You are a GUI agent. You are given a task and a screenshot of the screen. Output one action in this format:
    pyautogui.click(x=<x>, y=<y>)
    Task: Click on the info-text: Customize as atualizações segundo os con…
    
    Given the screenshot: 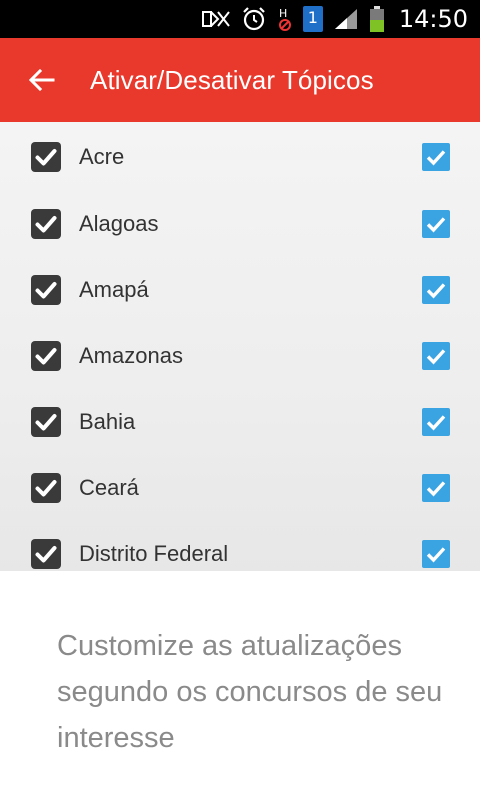 What is the action you would take?
    pyautogui.click(x=250, y=692)
    